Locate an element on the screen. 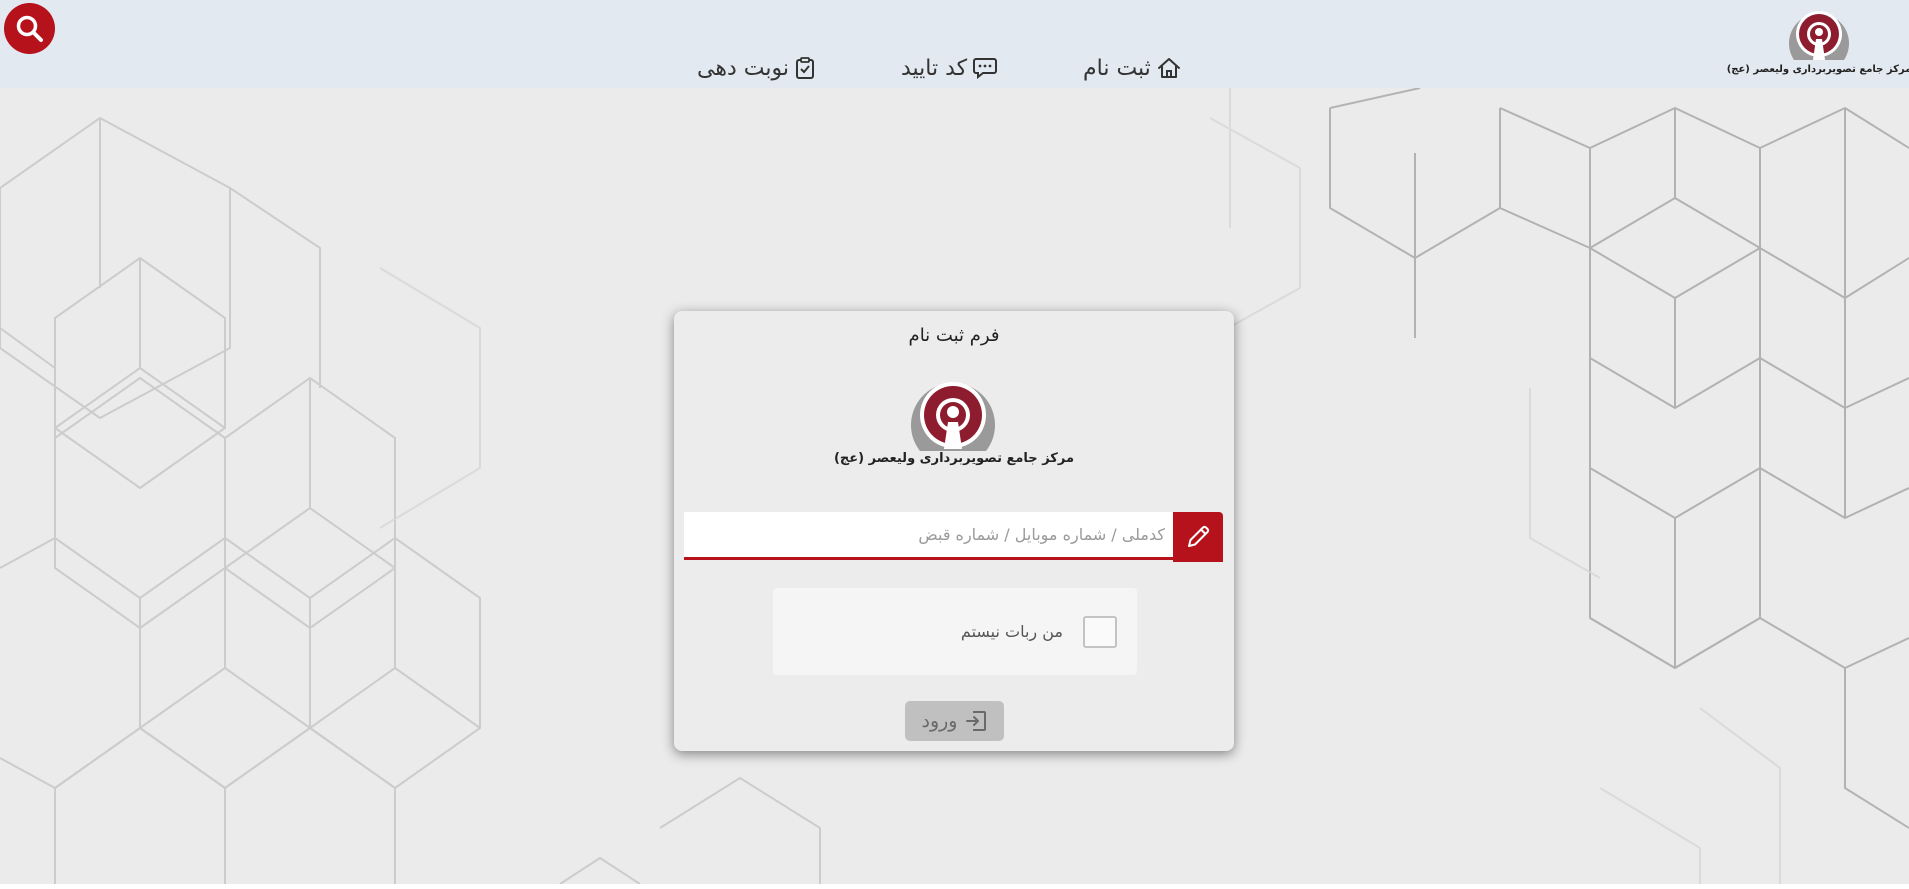 The height and width of the screenshot is (889, 1909). search-button is located at coordinates (29, 28).